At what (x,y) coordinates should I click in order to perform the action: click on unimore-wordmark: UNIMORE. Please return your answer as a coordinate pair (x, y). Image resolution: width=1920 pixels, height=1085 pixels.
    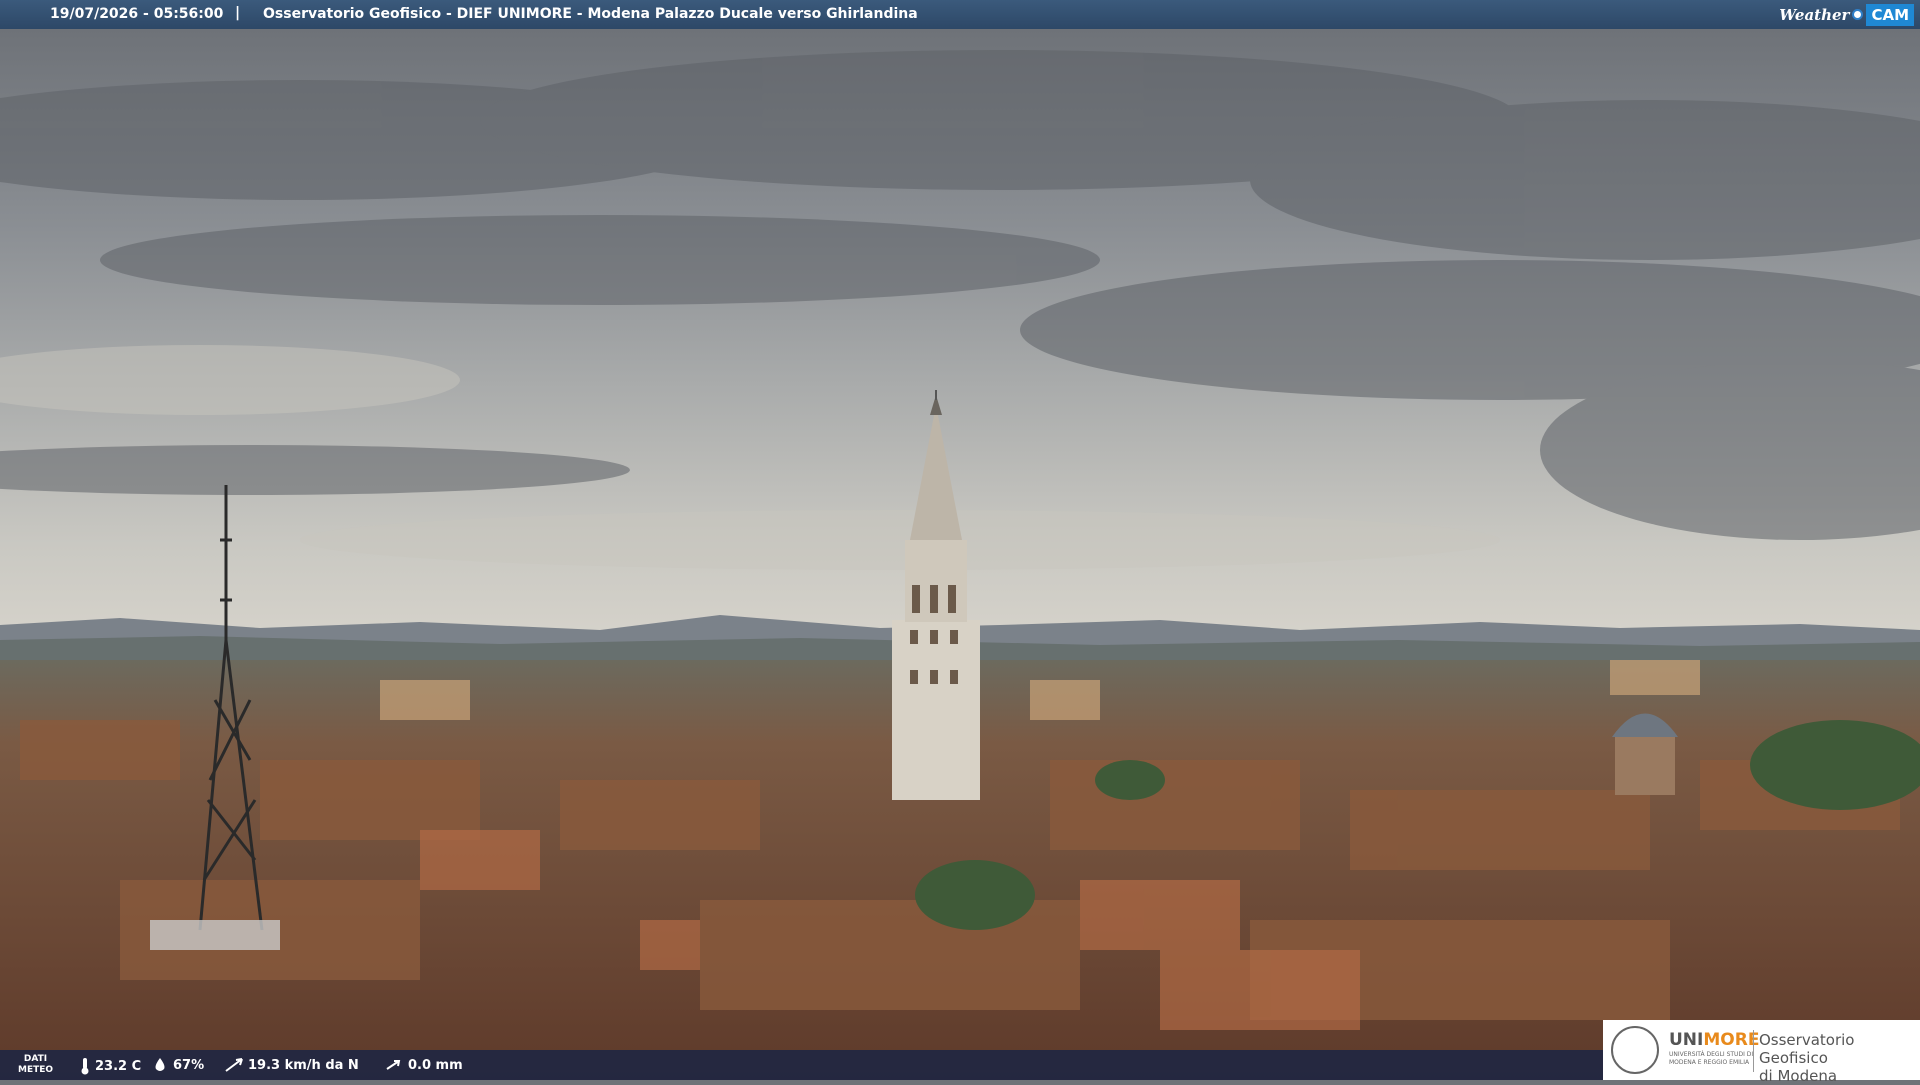
    Looking at the image, I should click on (1714, 1040).